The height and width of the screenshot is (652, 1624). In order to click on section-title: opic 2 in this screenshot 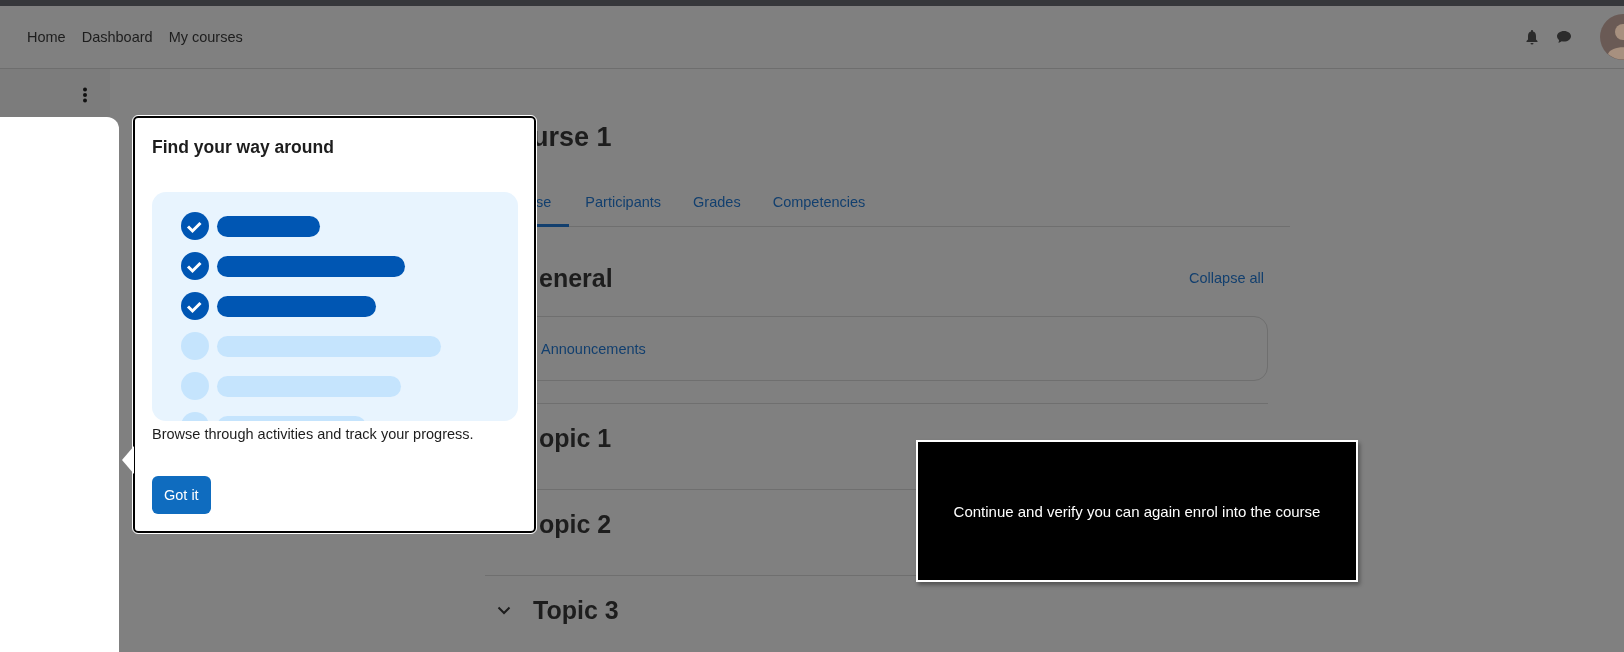, I will do `click(575, 524)`.